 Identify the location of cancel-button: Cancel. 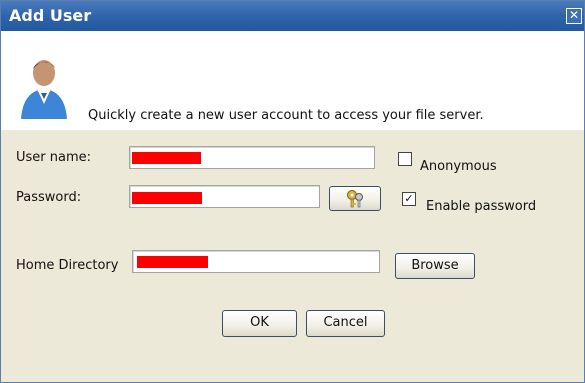
(345, 323).